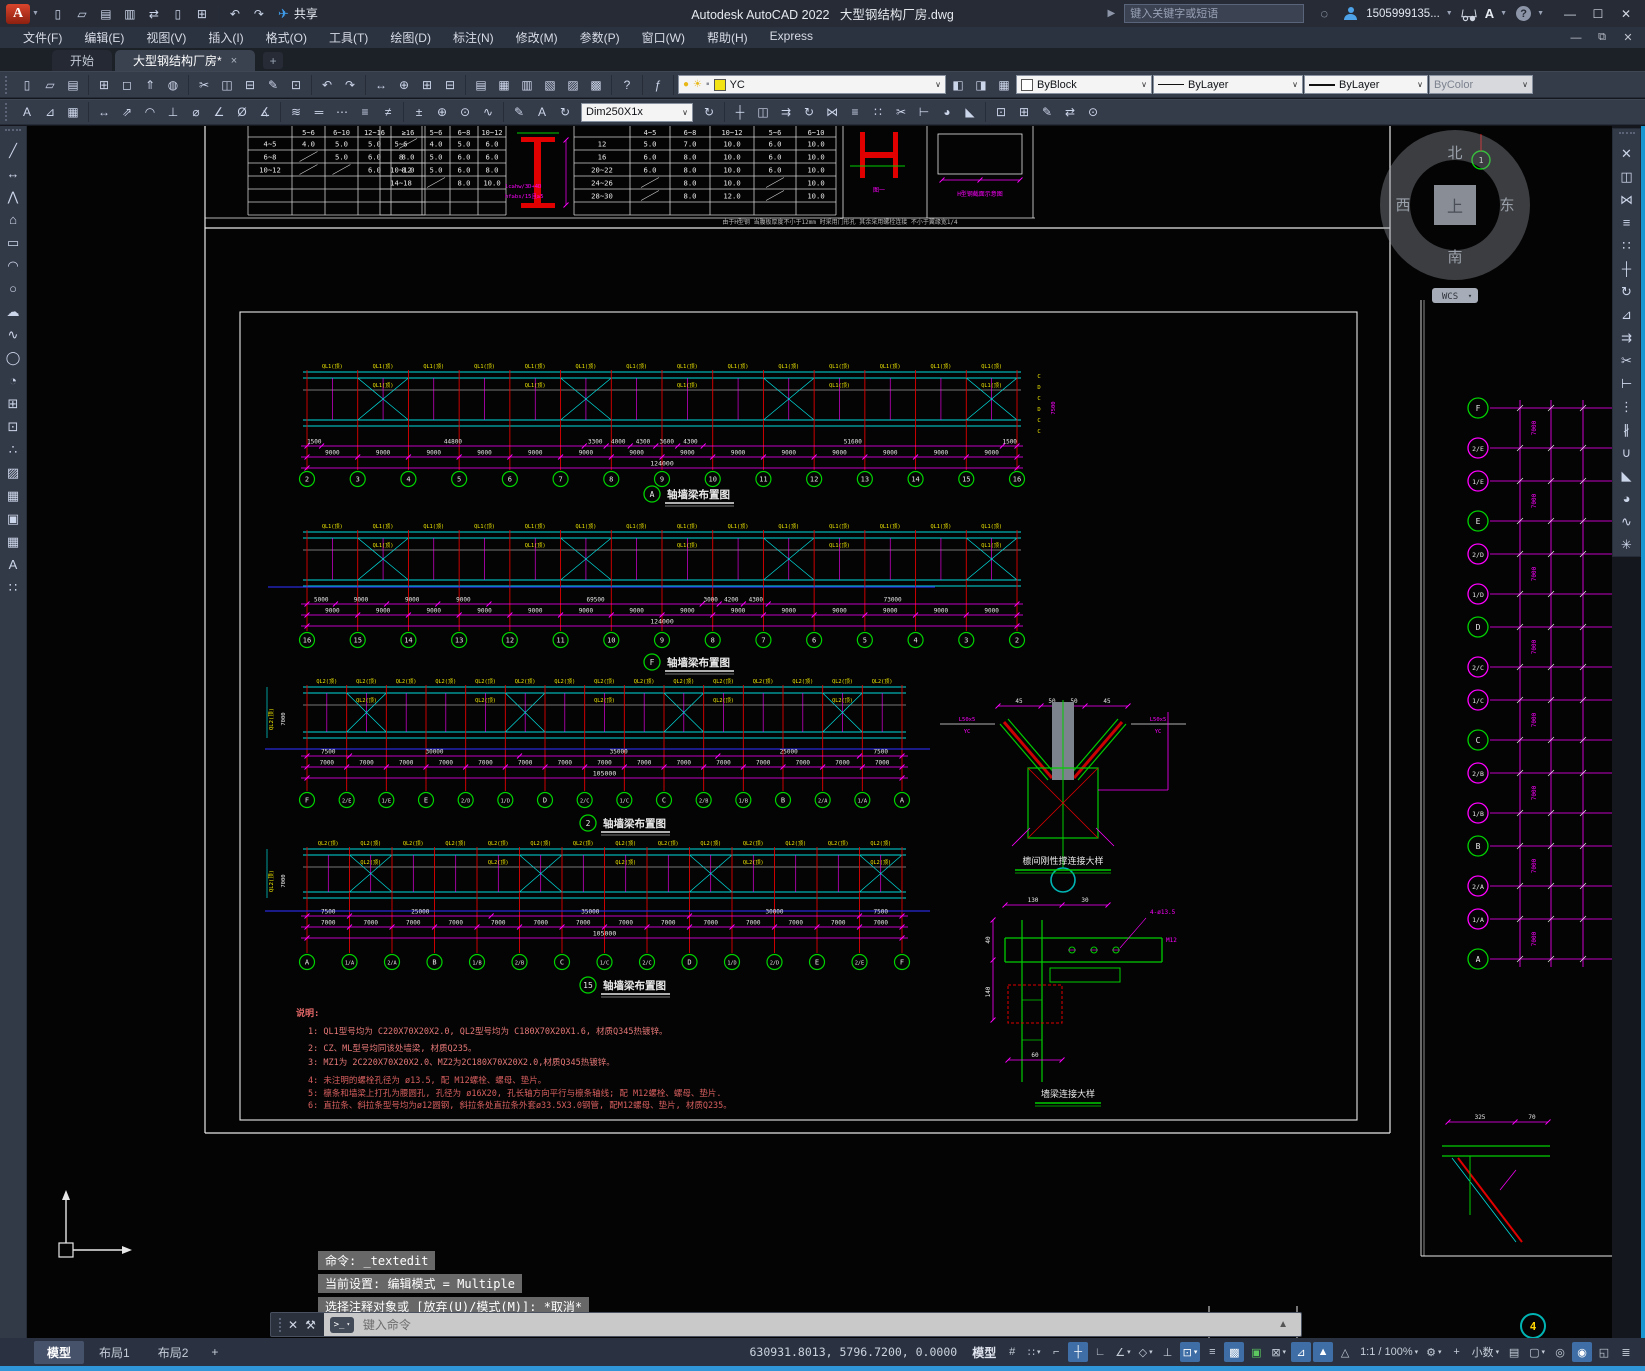 This screenshot has width=1645, height=1371. Describe the element at coordinates (73, 85) in the screenshot. I see `save-button: ▤` at that location.